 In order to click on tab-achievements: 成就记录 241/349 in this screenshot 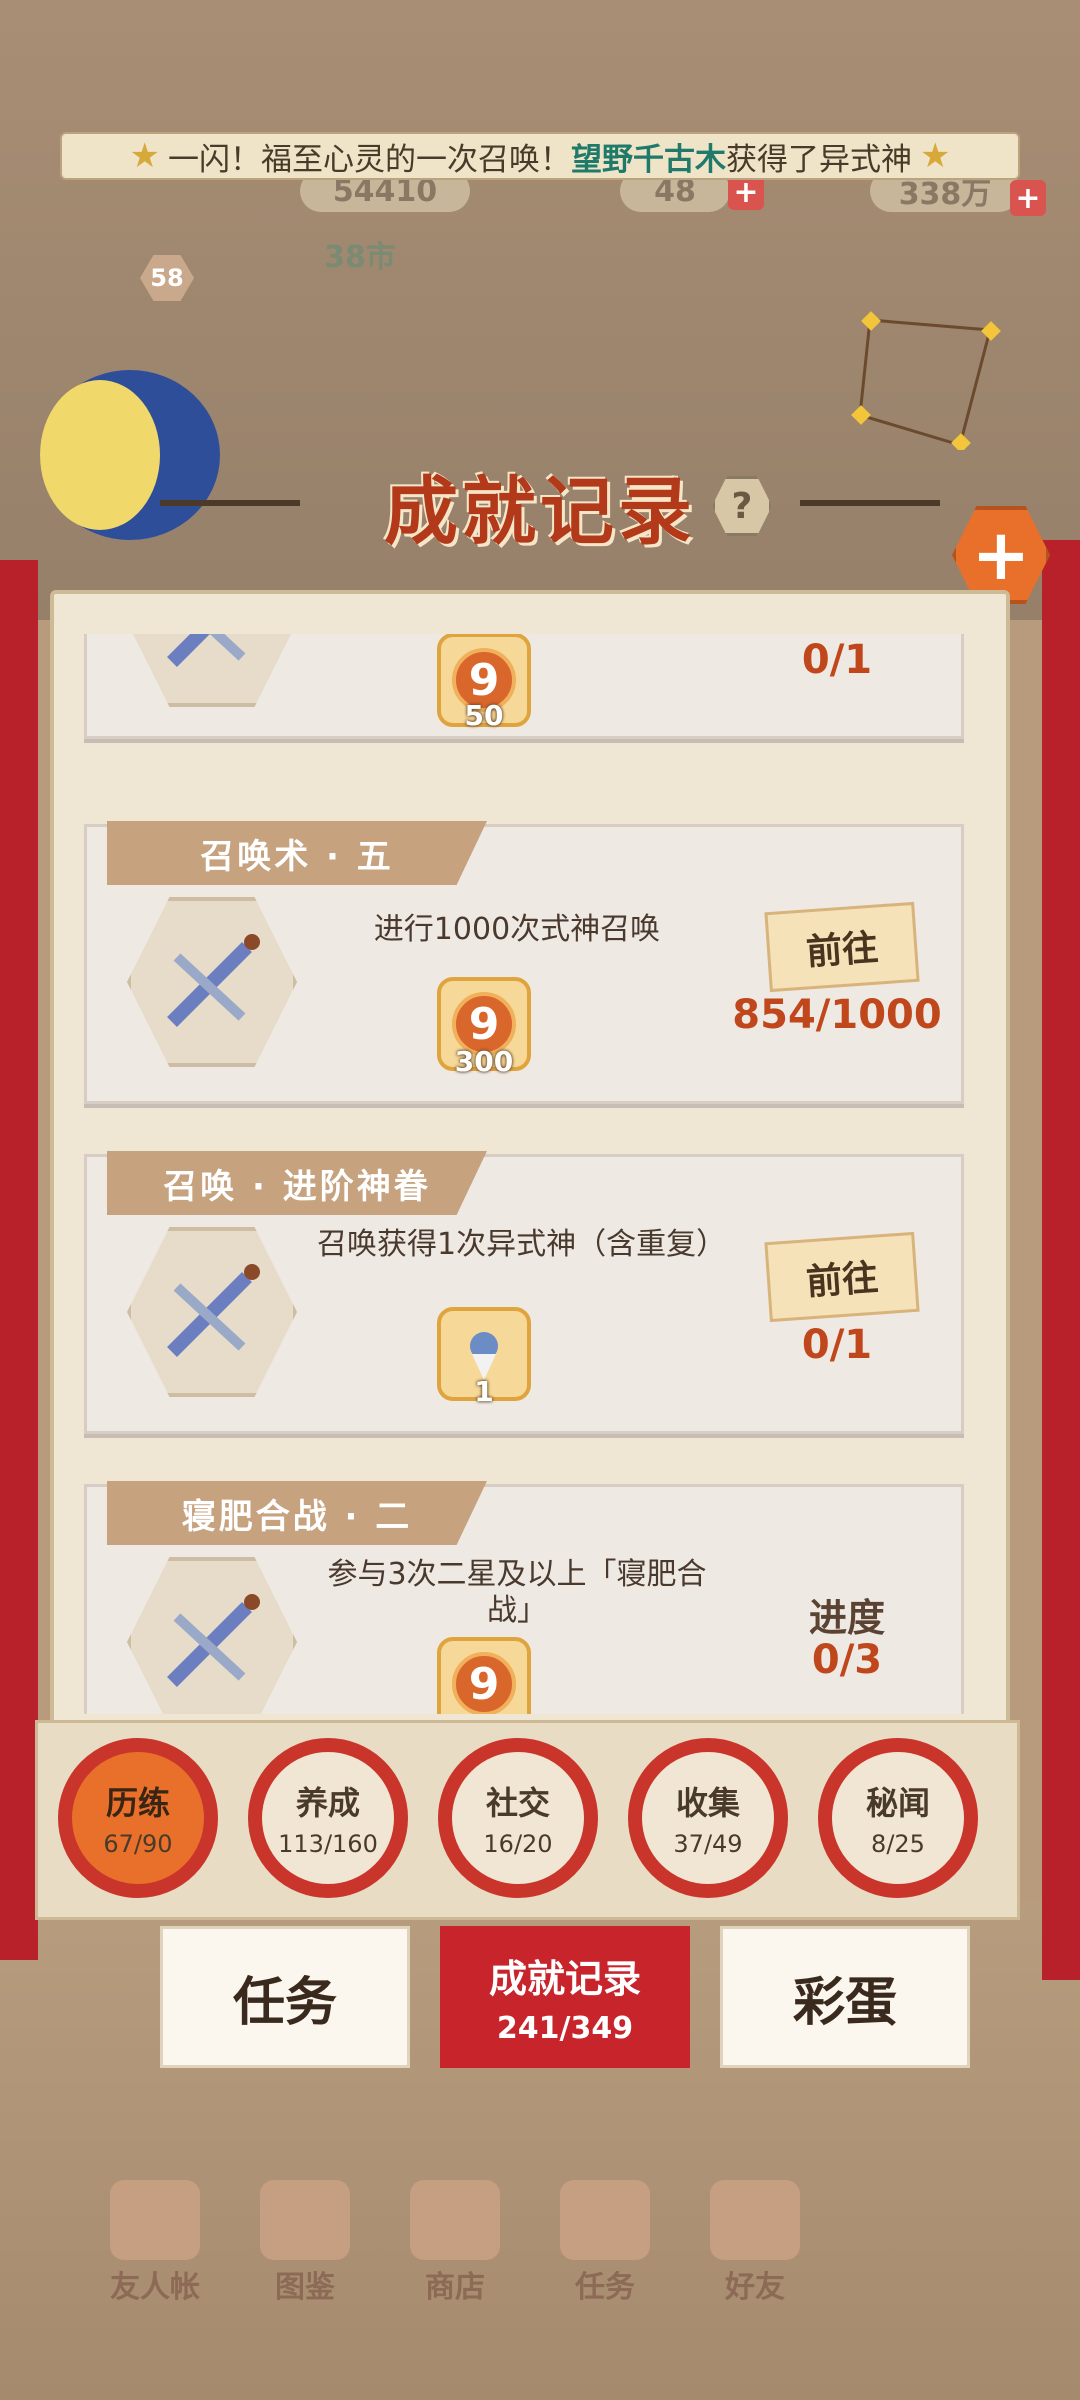, I will do `click(565, 1997)`.